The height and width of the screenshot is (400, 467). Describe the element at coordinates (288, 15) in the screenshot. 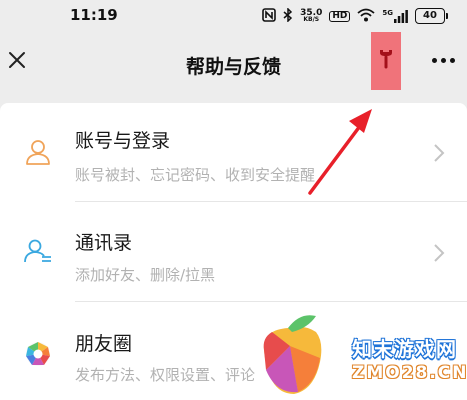

I see `bluetooth-icon` at that location.